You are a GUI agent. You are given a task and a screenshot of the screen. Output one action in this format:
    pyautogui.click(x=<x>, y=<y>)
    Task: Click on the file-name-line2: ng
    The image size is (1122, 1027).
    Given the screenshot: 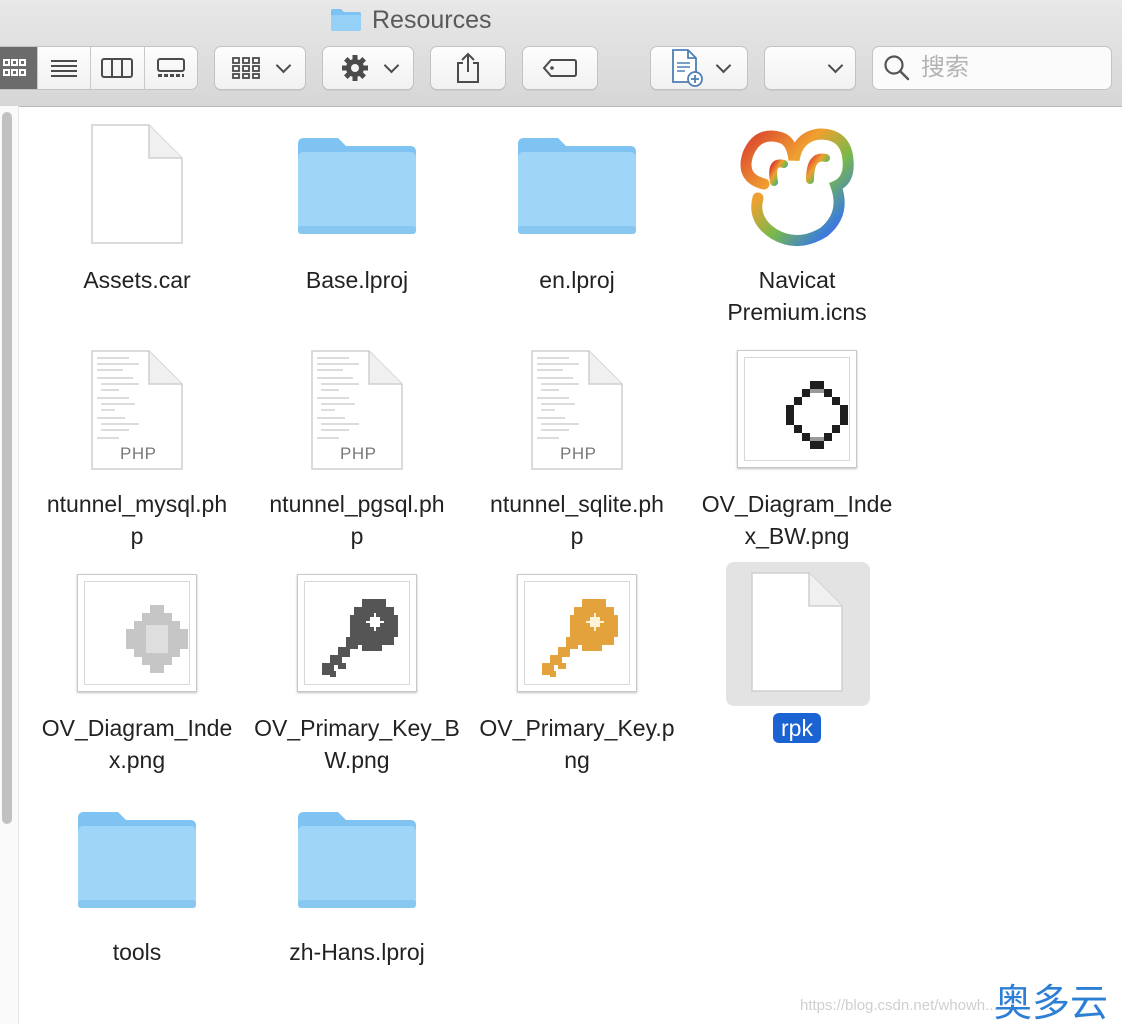 What is the action you would take?
    pyautogui.click(x=577, y=760)
    